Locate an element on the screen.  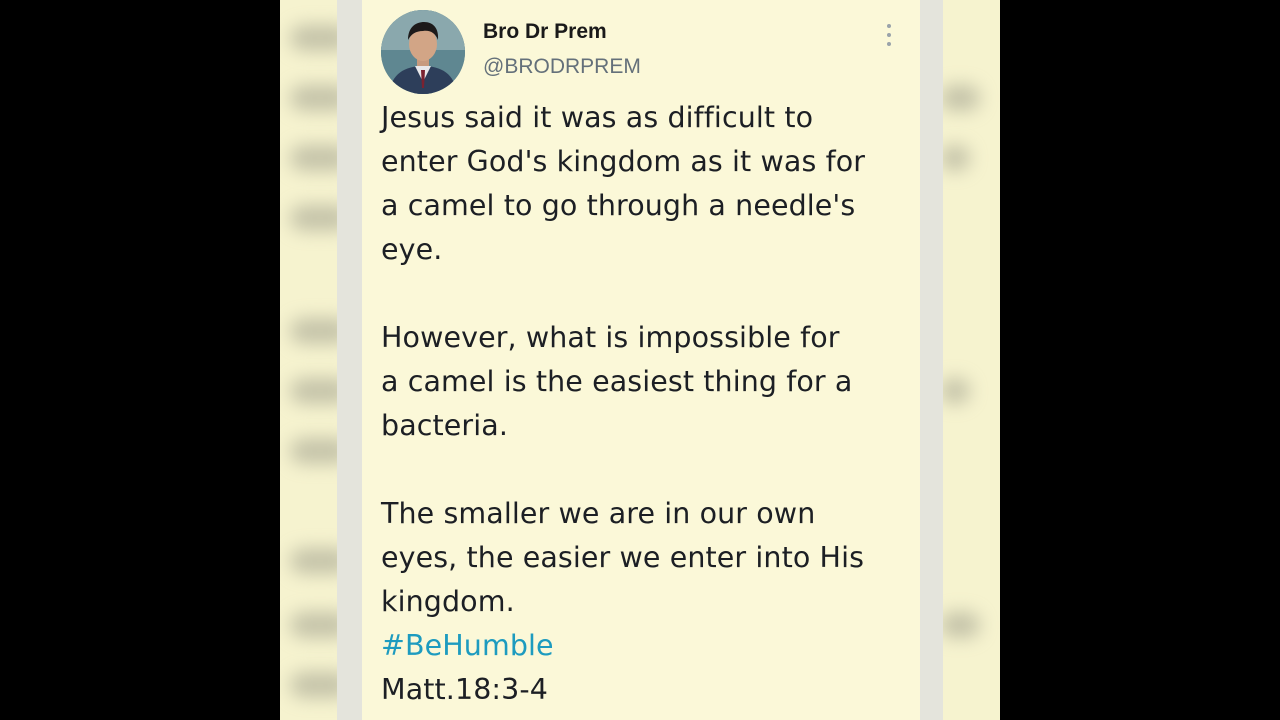
avatar is located at coordinates (423, 52).